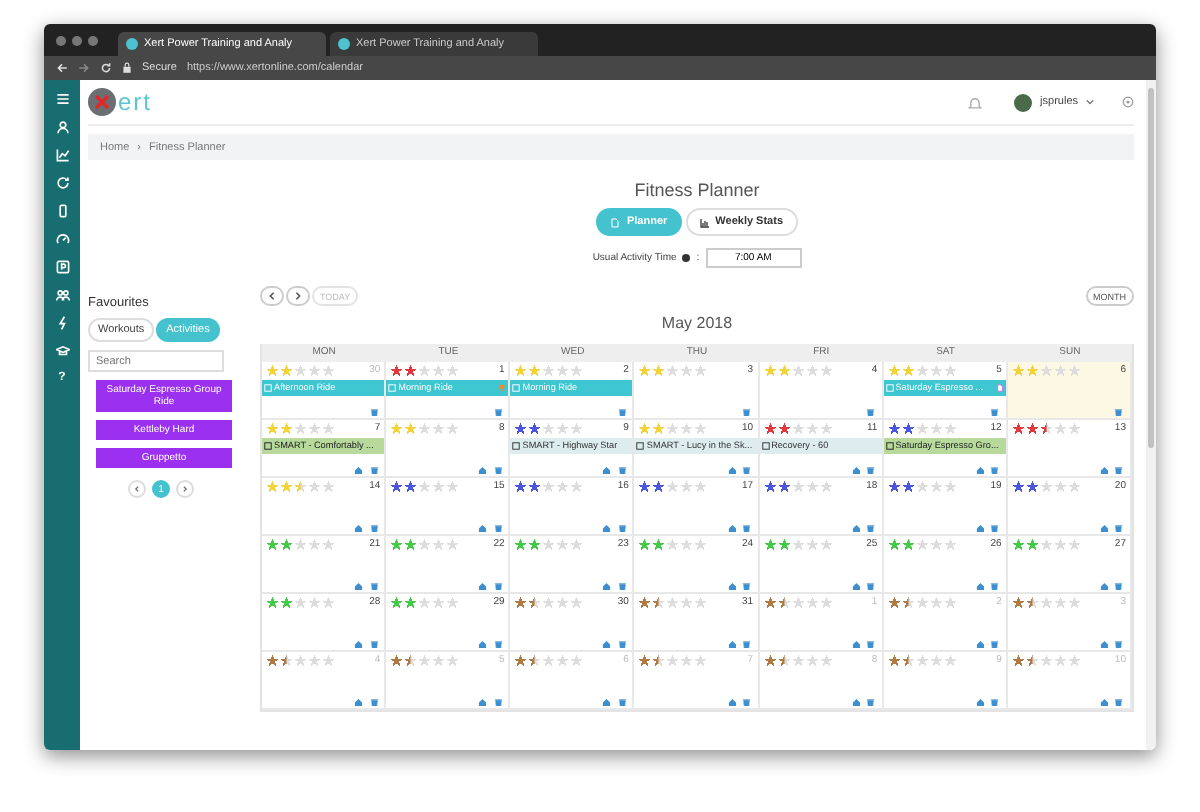 This screenshot has height=812, width=1200. I want to click on forward-icon, so click(84, 68).